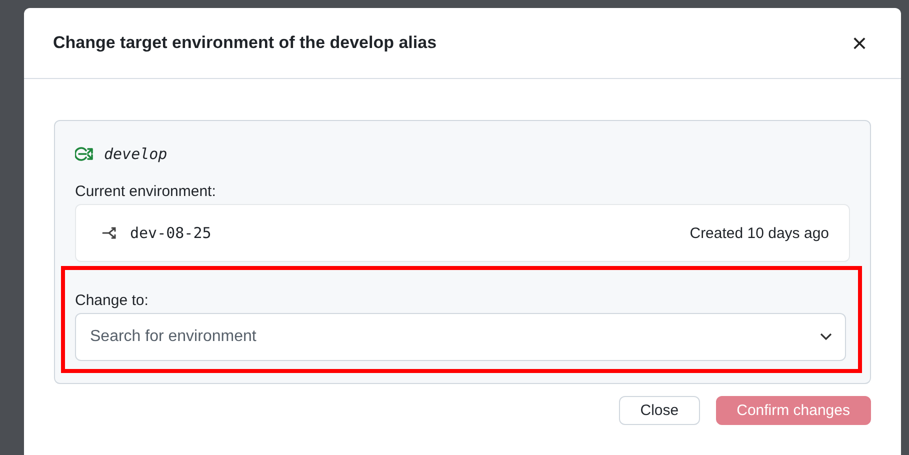 Image resolution: width=909 pixels, height=455 pixels. What do you see at coordinates (659, 410) in the screenshot?
I see `close-dialog-button: Close` at bounding box center [659, 410].